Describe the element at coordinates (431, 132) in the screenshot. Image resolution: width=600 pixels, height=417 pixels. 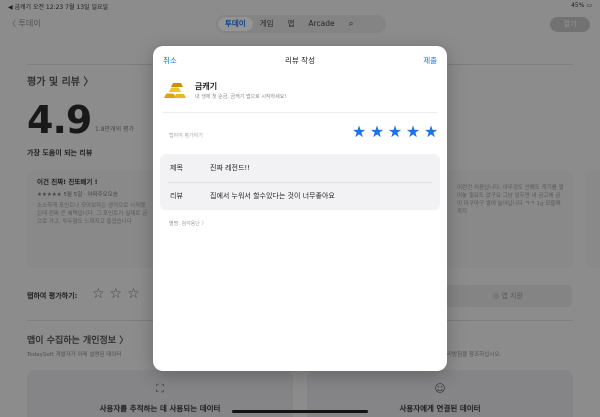
I see `star-5: ★` at that location.